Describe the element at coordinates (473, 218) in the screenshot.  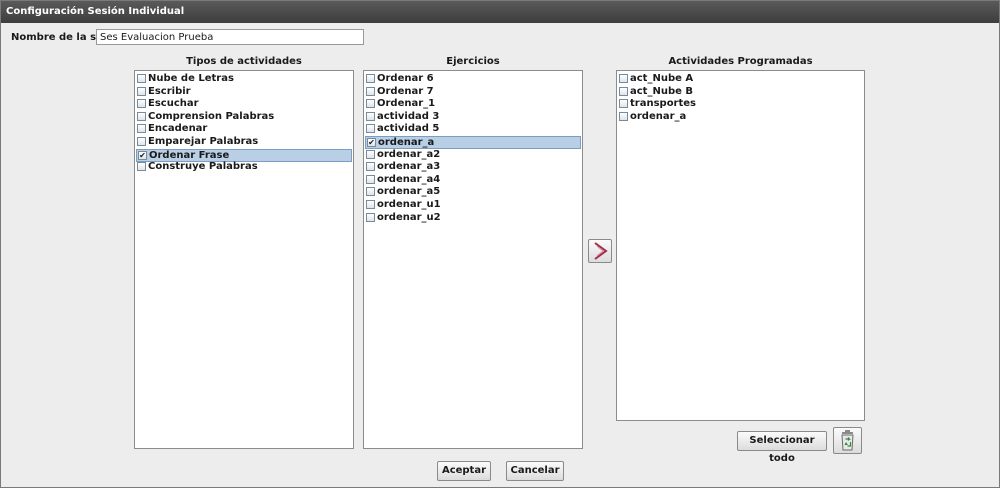
I see `ejercicios-list-item: ordenar_u2` at that location.